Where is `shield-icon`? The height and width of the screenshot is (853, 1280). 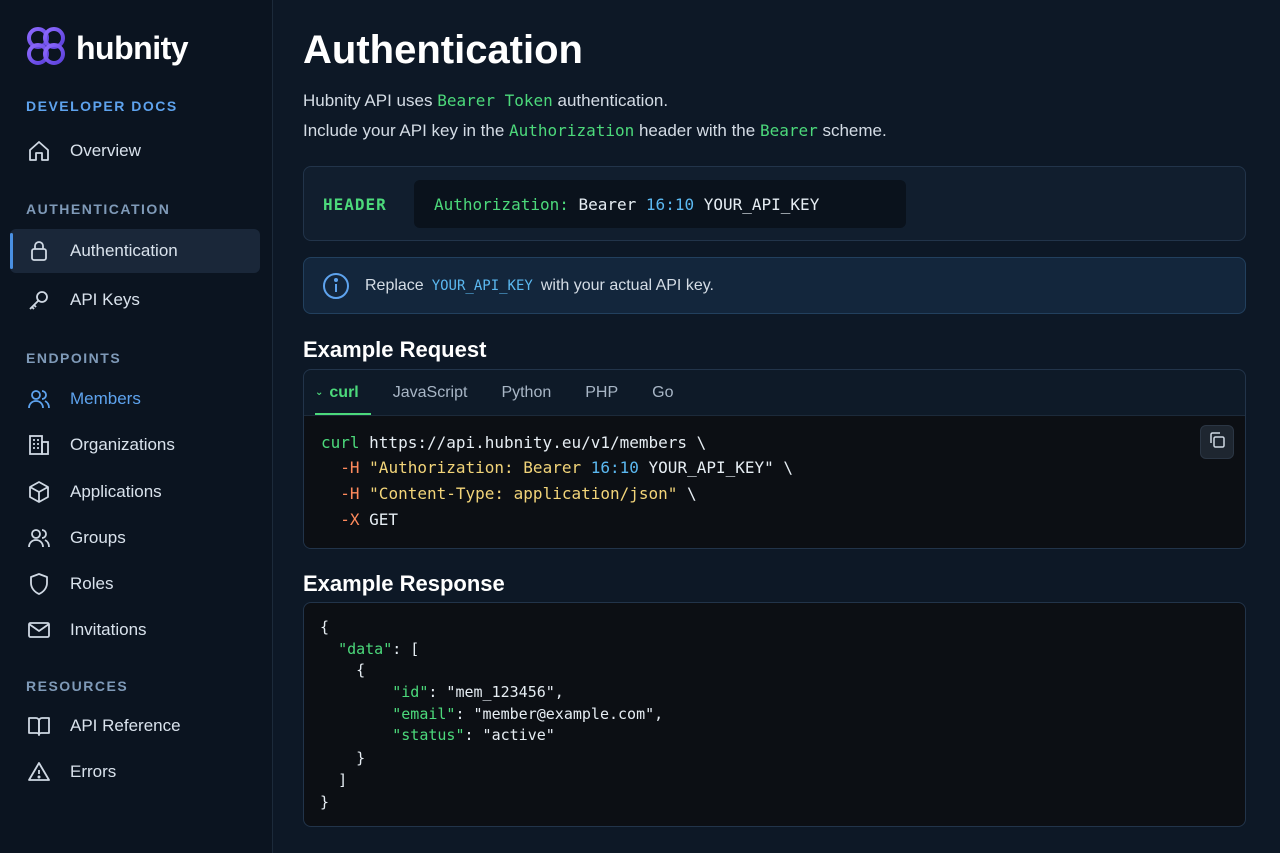 shield-icon is located at coordinates (39, 584).